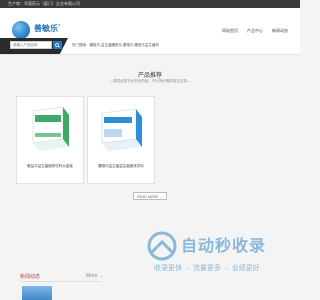 The width and height of the screenshot is (320, 300). What do you see at coordinates (44, 3) in the screenshot?
I see `top-bar-text: 生产商：华葡药元（厦门）企业有限公司` at bounding box center [44, 3].